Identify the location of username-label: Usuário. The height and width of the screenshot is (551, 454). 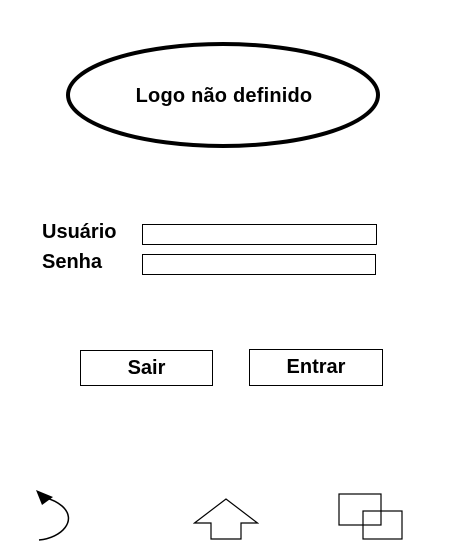
(79, 232).